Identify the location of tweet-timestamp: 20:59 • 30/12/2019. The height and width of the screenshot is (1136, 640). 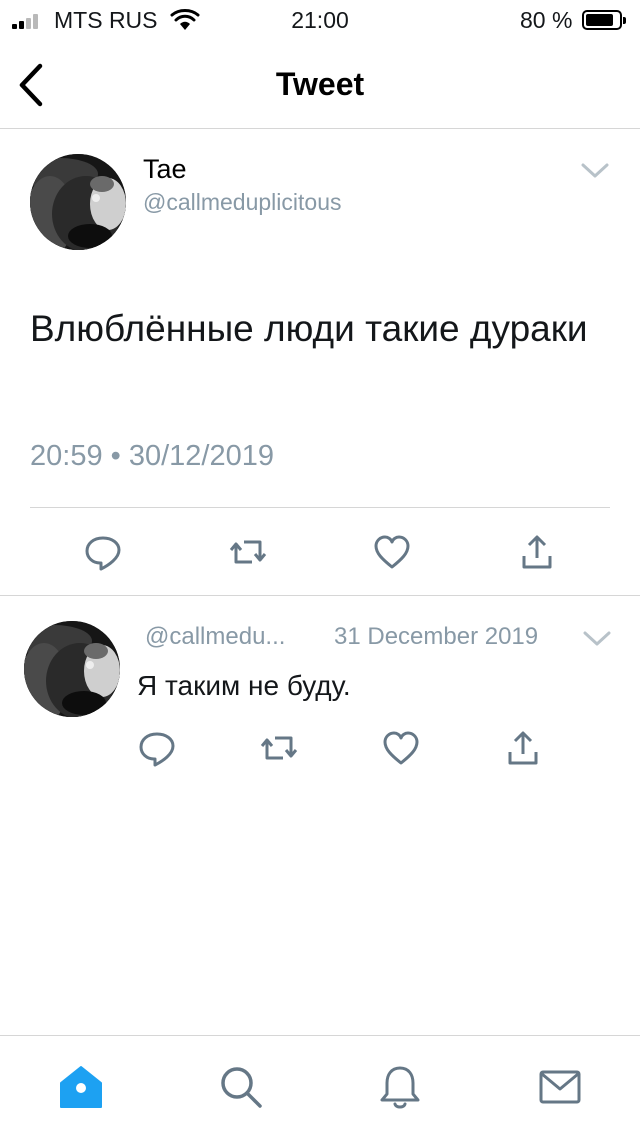
(152, 456).